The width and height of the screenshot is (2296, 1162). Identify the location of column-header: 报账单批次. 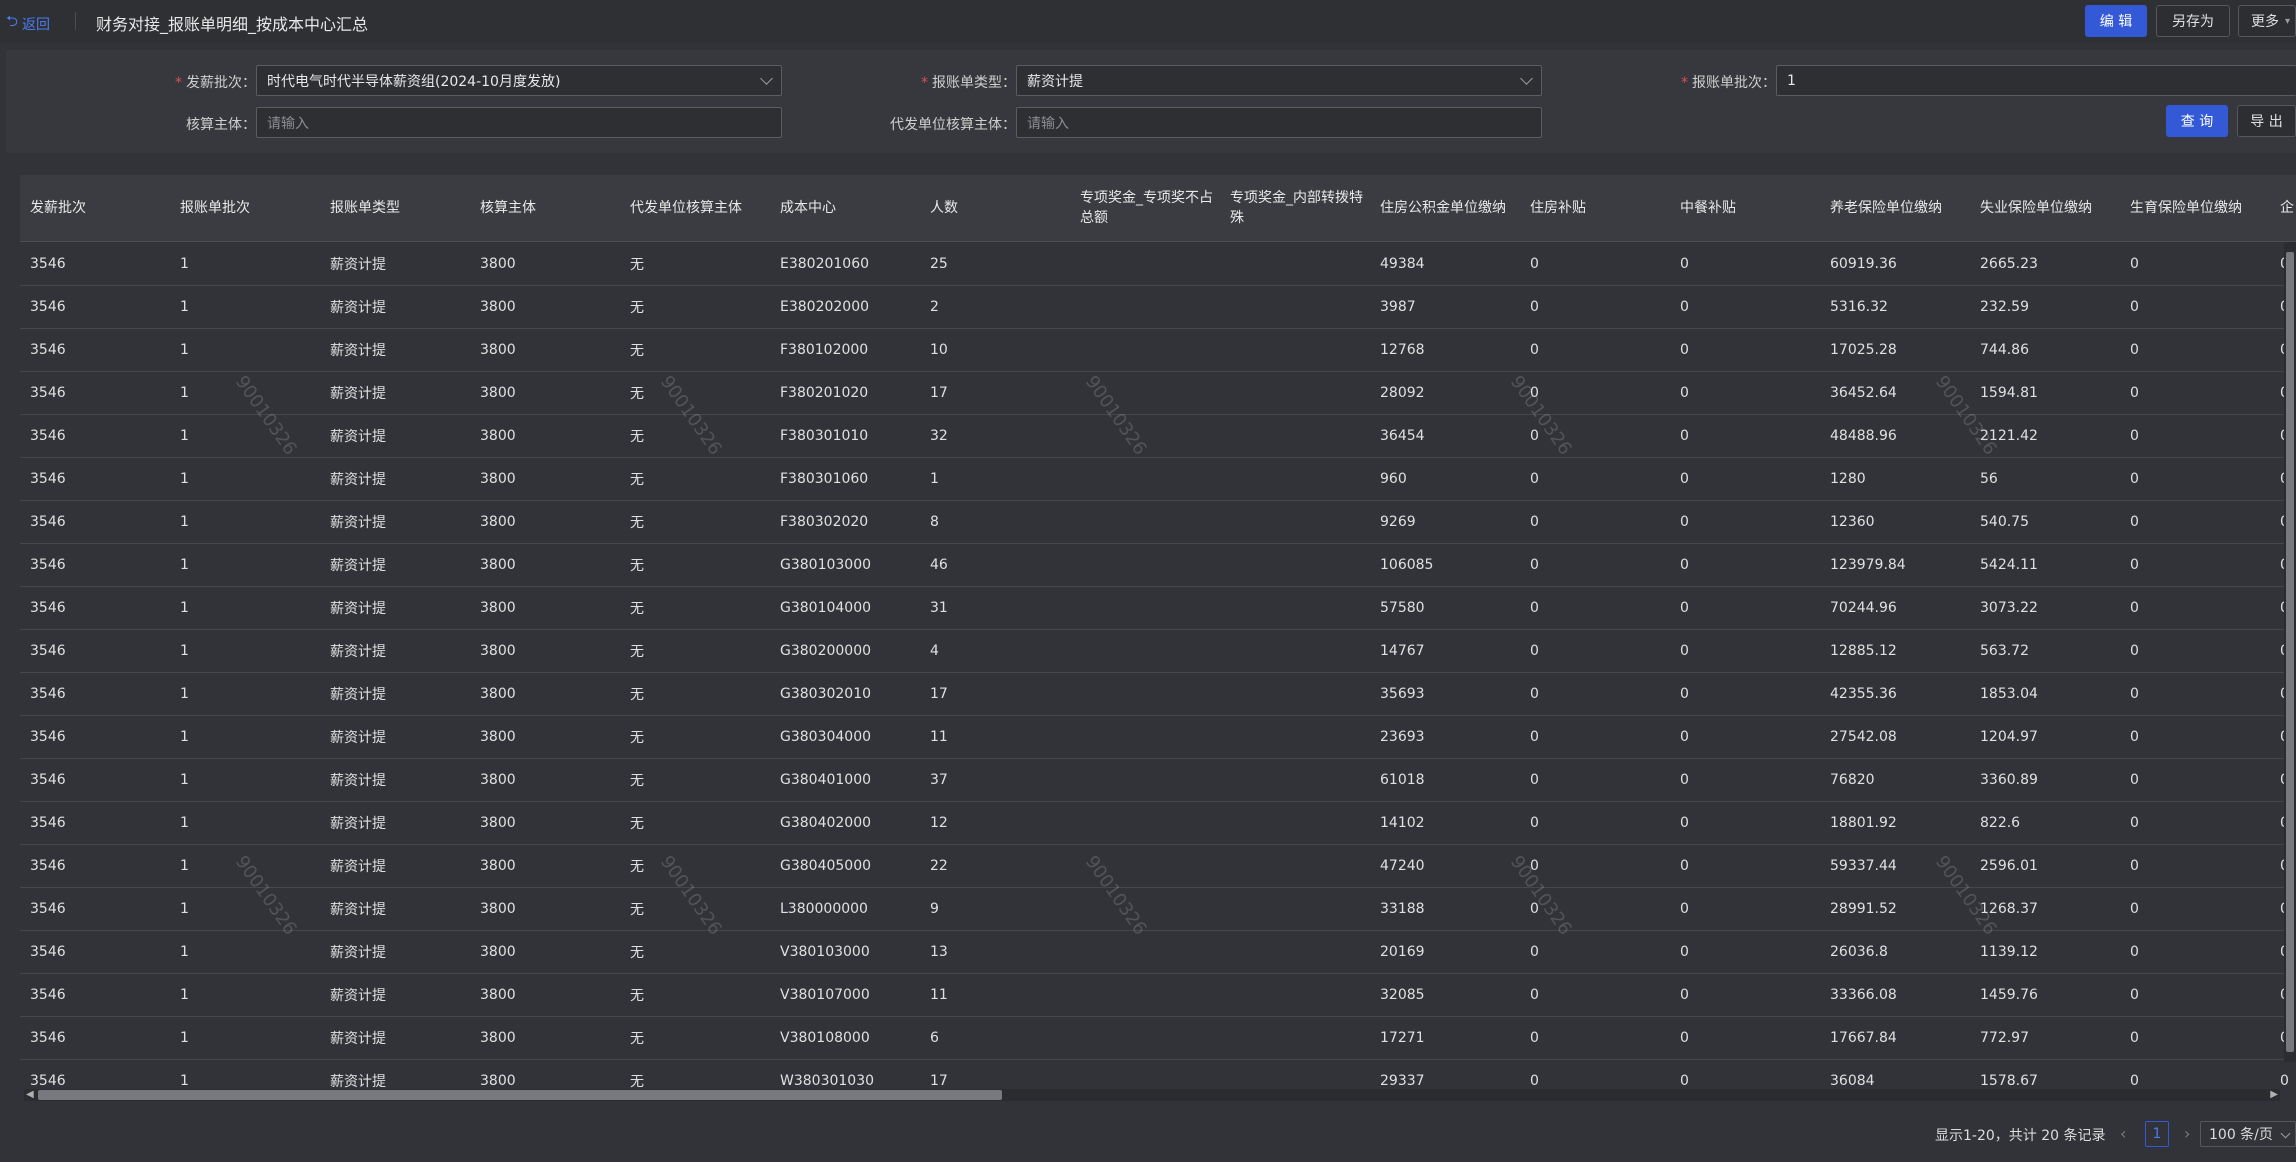
(252, 208).